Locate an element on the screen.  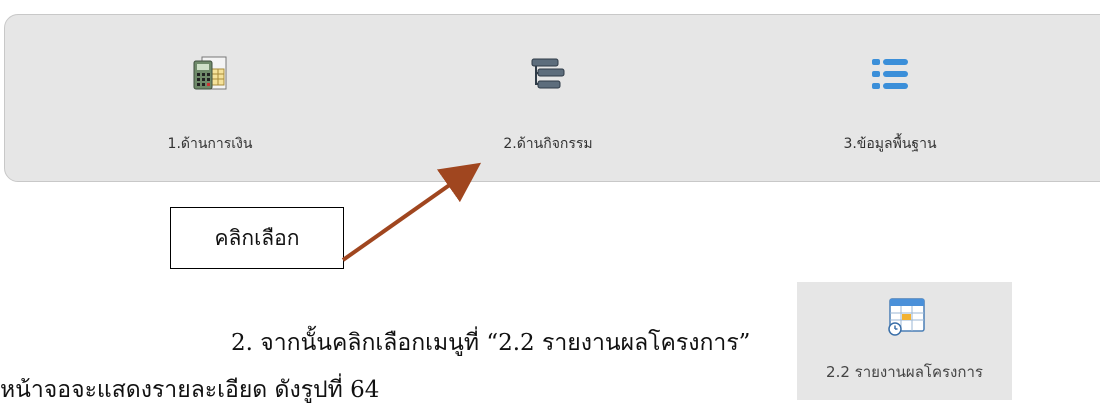
menu-item-finance-label: 1.ด้านการเงิน is located at coordinates (210, 144).